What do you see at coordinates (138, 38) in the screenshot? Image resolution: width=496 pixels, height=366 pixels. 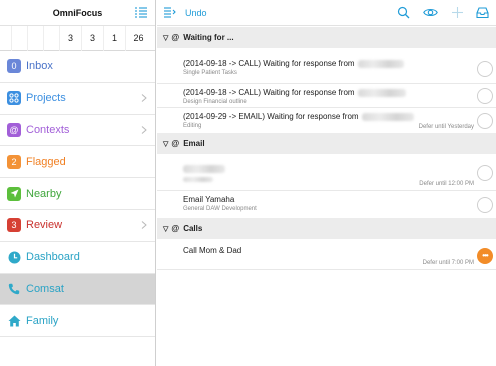 I see `forecast-count: 26` at bounding box center [138, 38].